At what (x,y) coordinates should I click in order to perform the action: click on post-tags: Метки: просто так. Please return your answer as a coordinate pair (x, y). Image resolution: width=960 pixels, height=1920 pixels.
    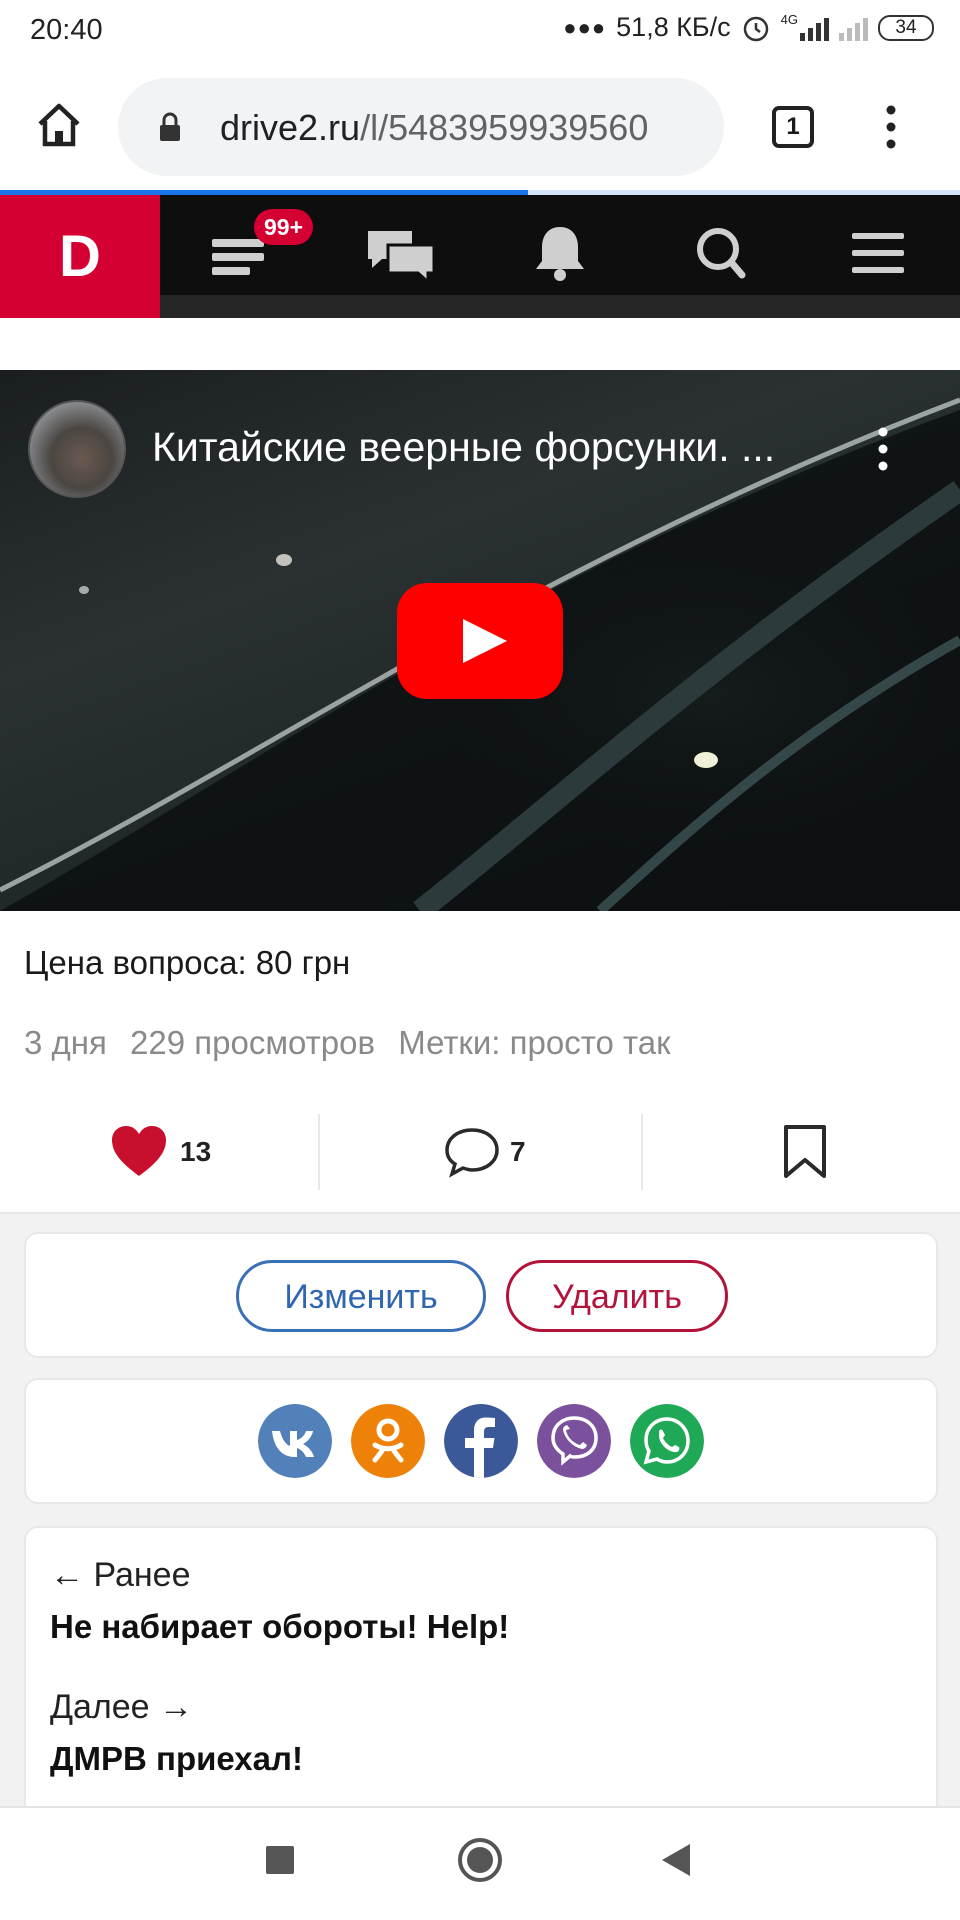
    Looking at the image, I should click on (534, 1042).